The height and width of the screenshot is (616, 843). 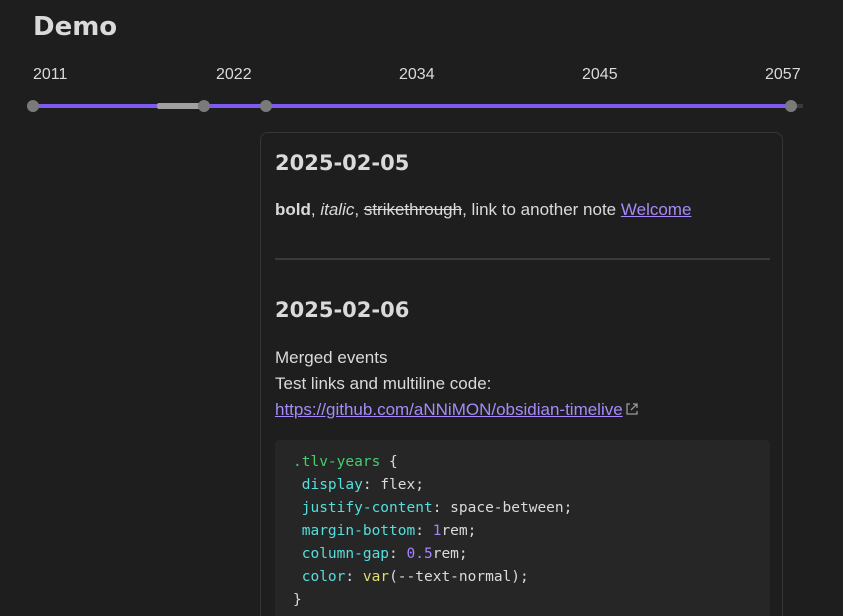 I want to click on code-line: .tlv-years {, so click(x=345, y=462).